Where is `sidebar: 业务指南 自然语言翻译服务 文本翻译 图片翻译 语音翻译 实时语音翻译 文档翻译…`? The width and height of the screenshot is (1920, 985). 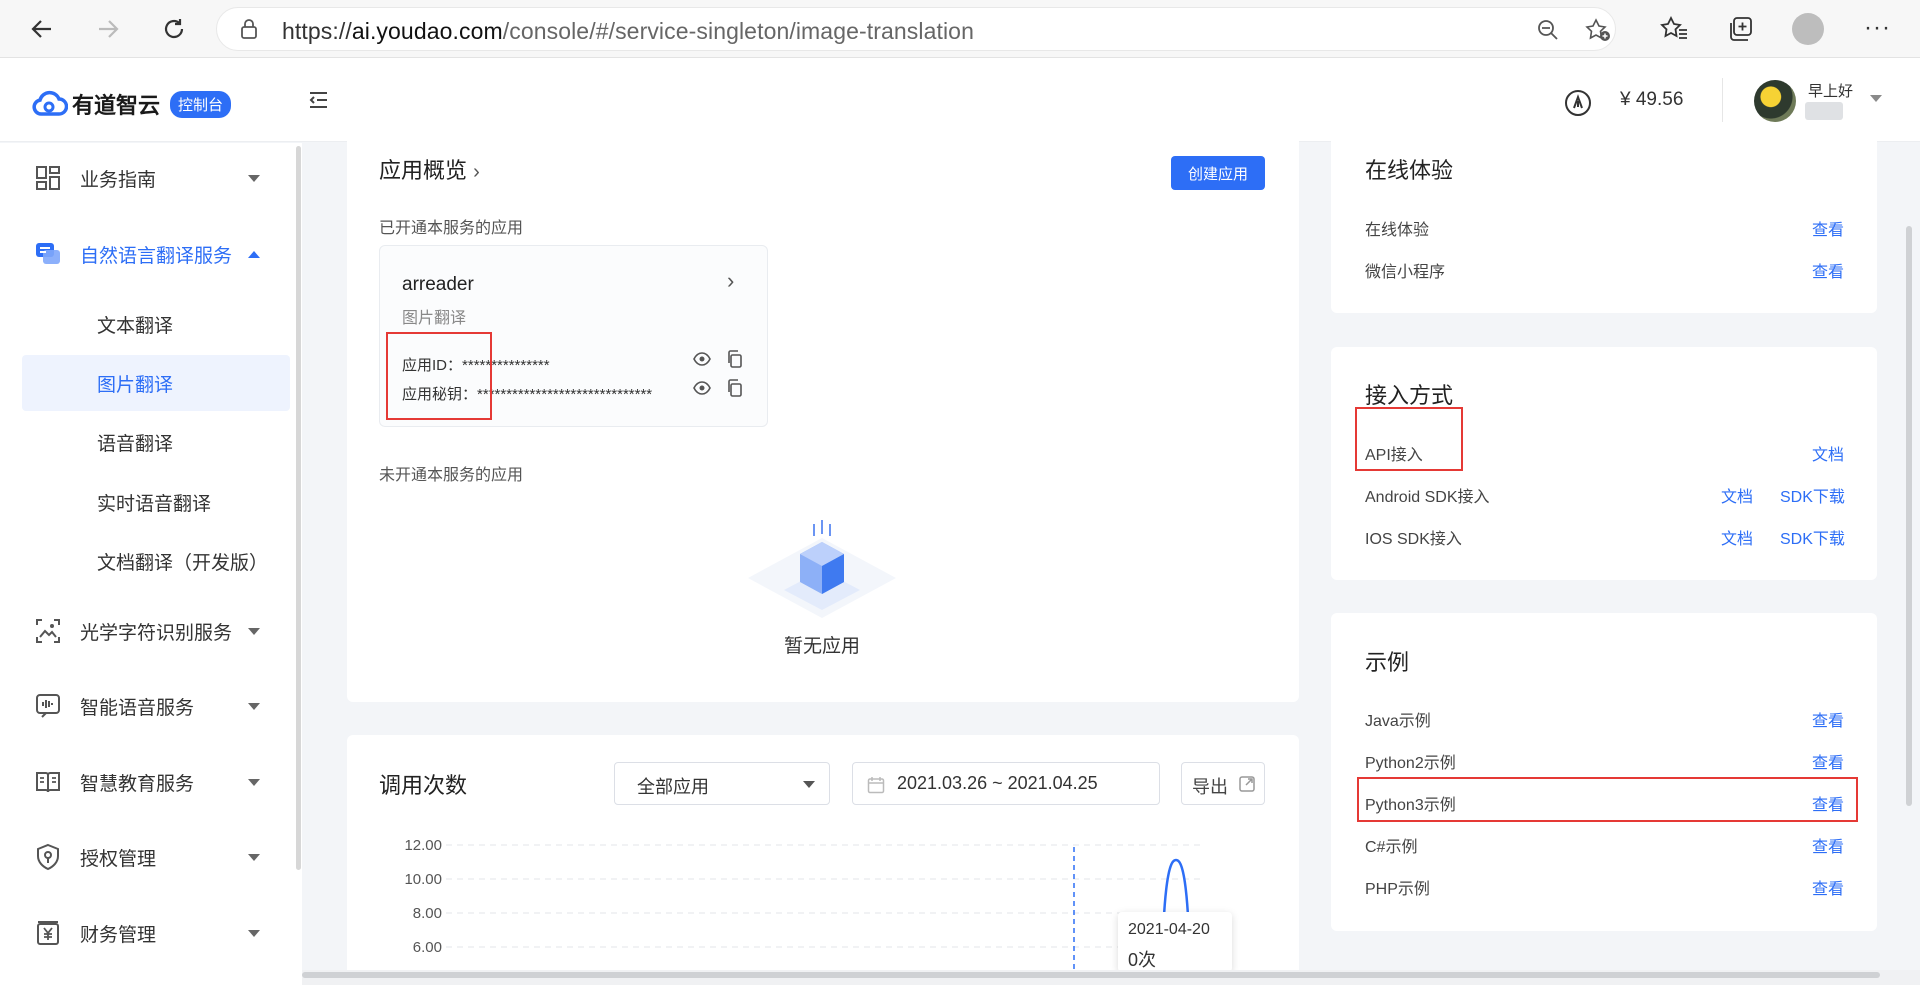
sidebar: 业务指南 自然语言翻译服务 文本翻译 图片翻译 语音翻译 实时语音翻译 文档翻译… is located at coordinates (151, 564).